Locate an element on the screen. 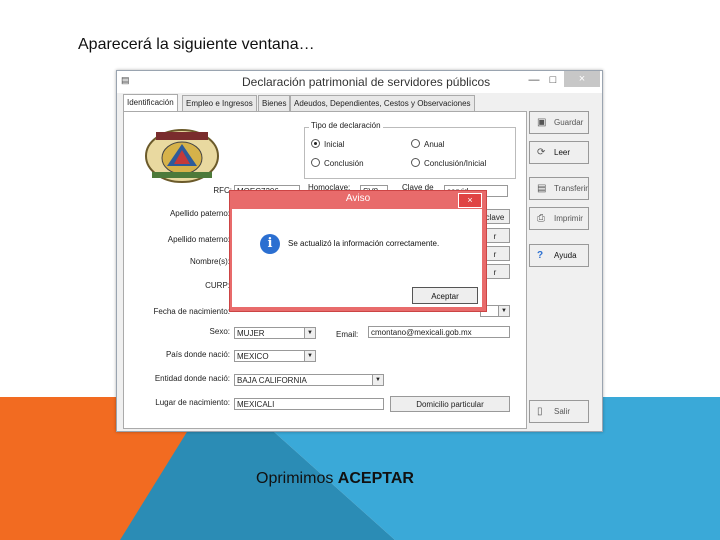  institution-logo is located at coordinates (182, 156).